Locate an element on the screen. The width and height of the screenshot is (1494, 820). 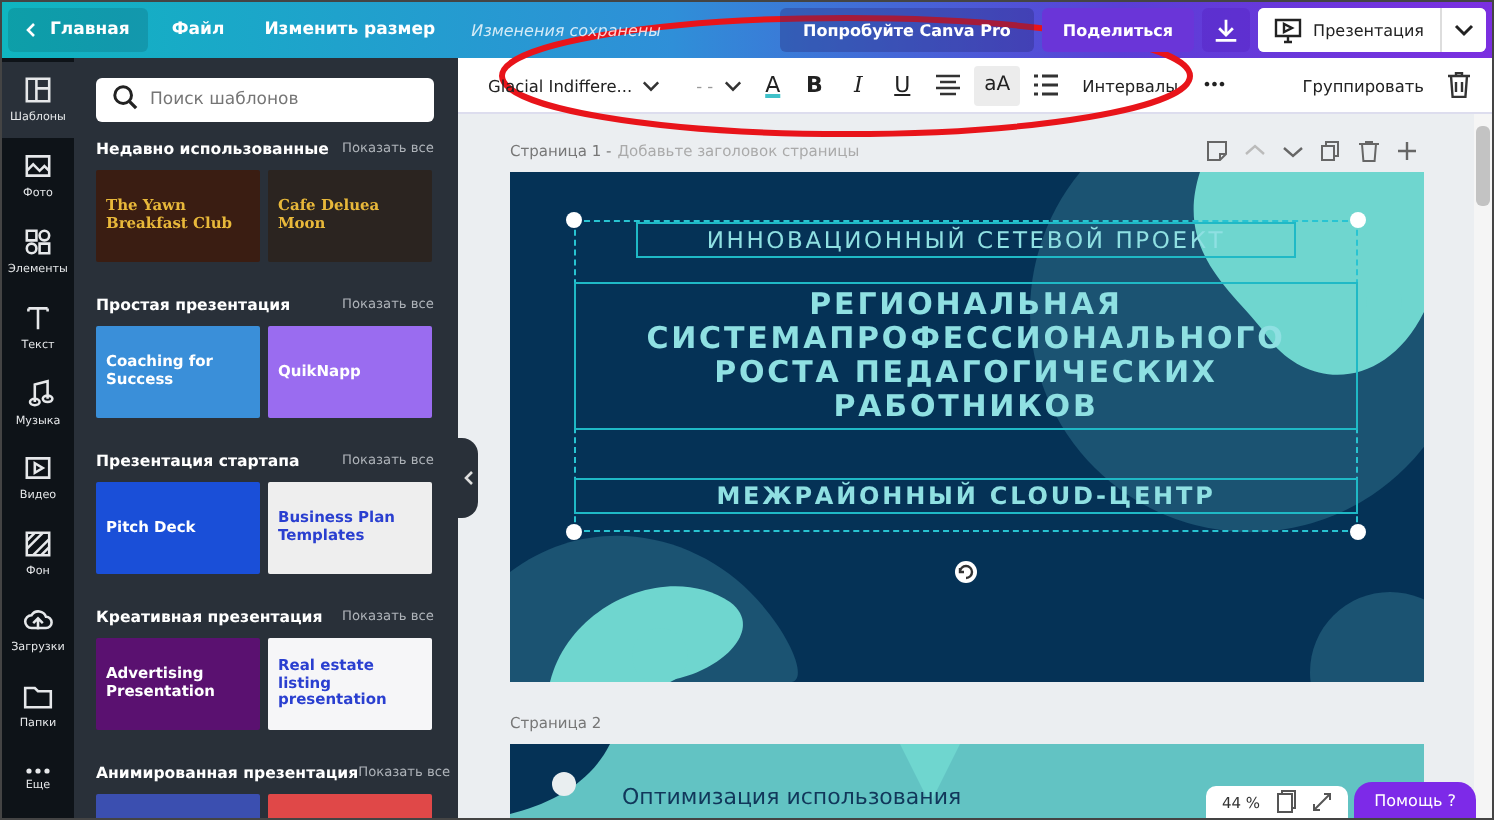
search-field: Поиск шаблонов is located at coordinates (265, 100).